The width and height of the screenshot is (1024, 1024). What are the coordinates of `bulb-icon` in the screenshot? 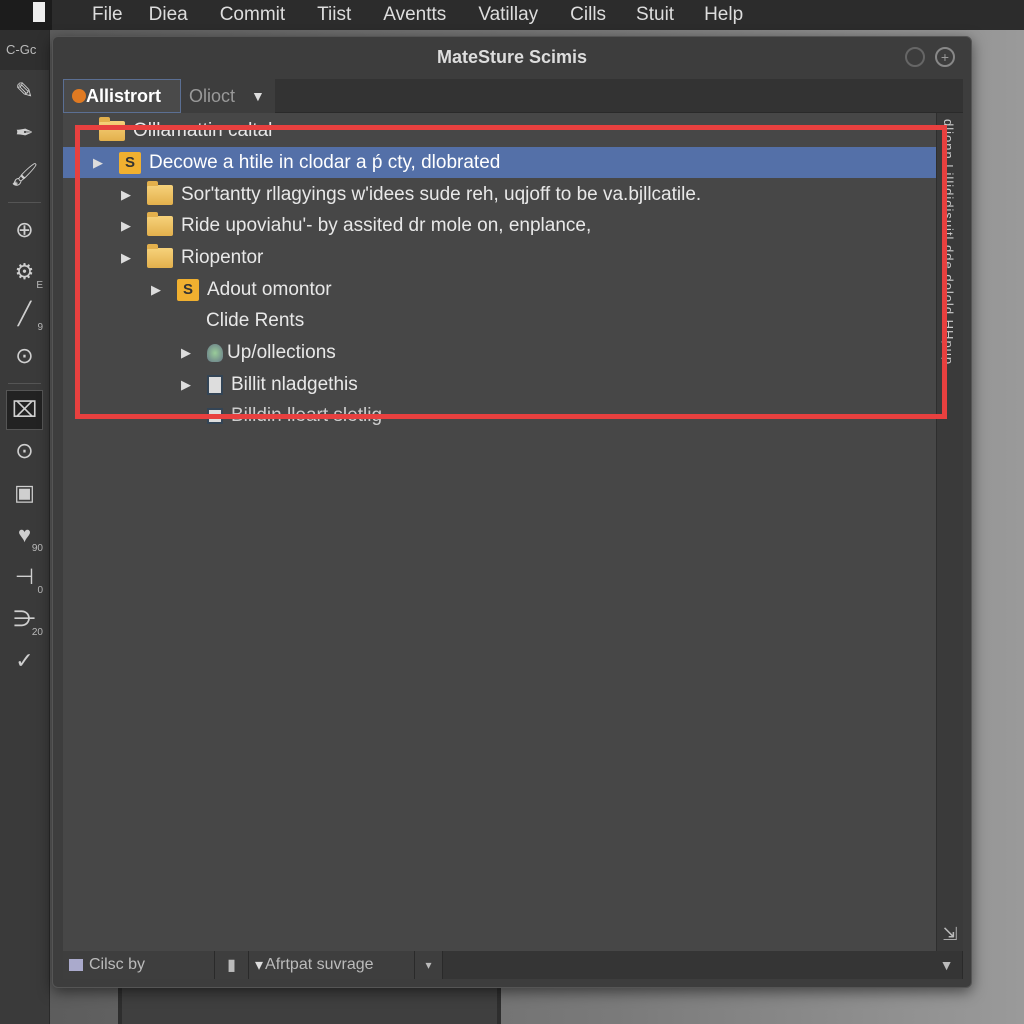 It's located at (215, 352).